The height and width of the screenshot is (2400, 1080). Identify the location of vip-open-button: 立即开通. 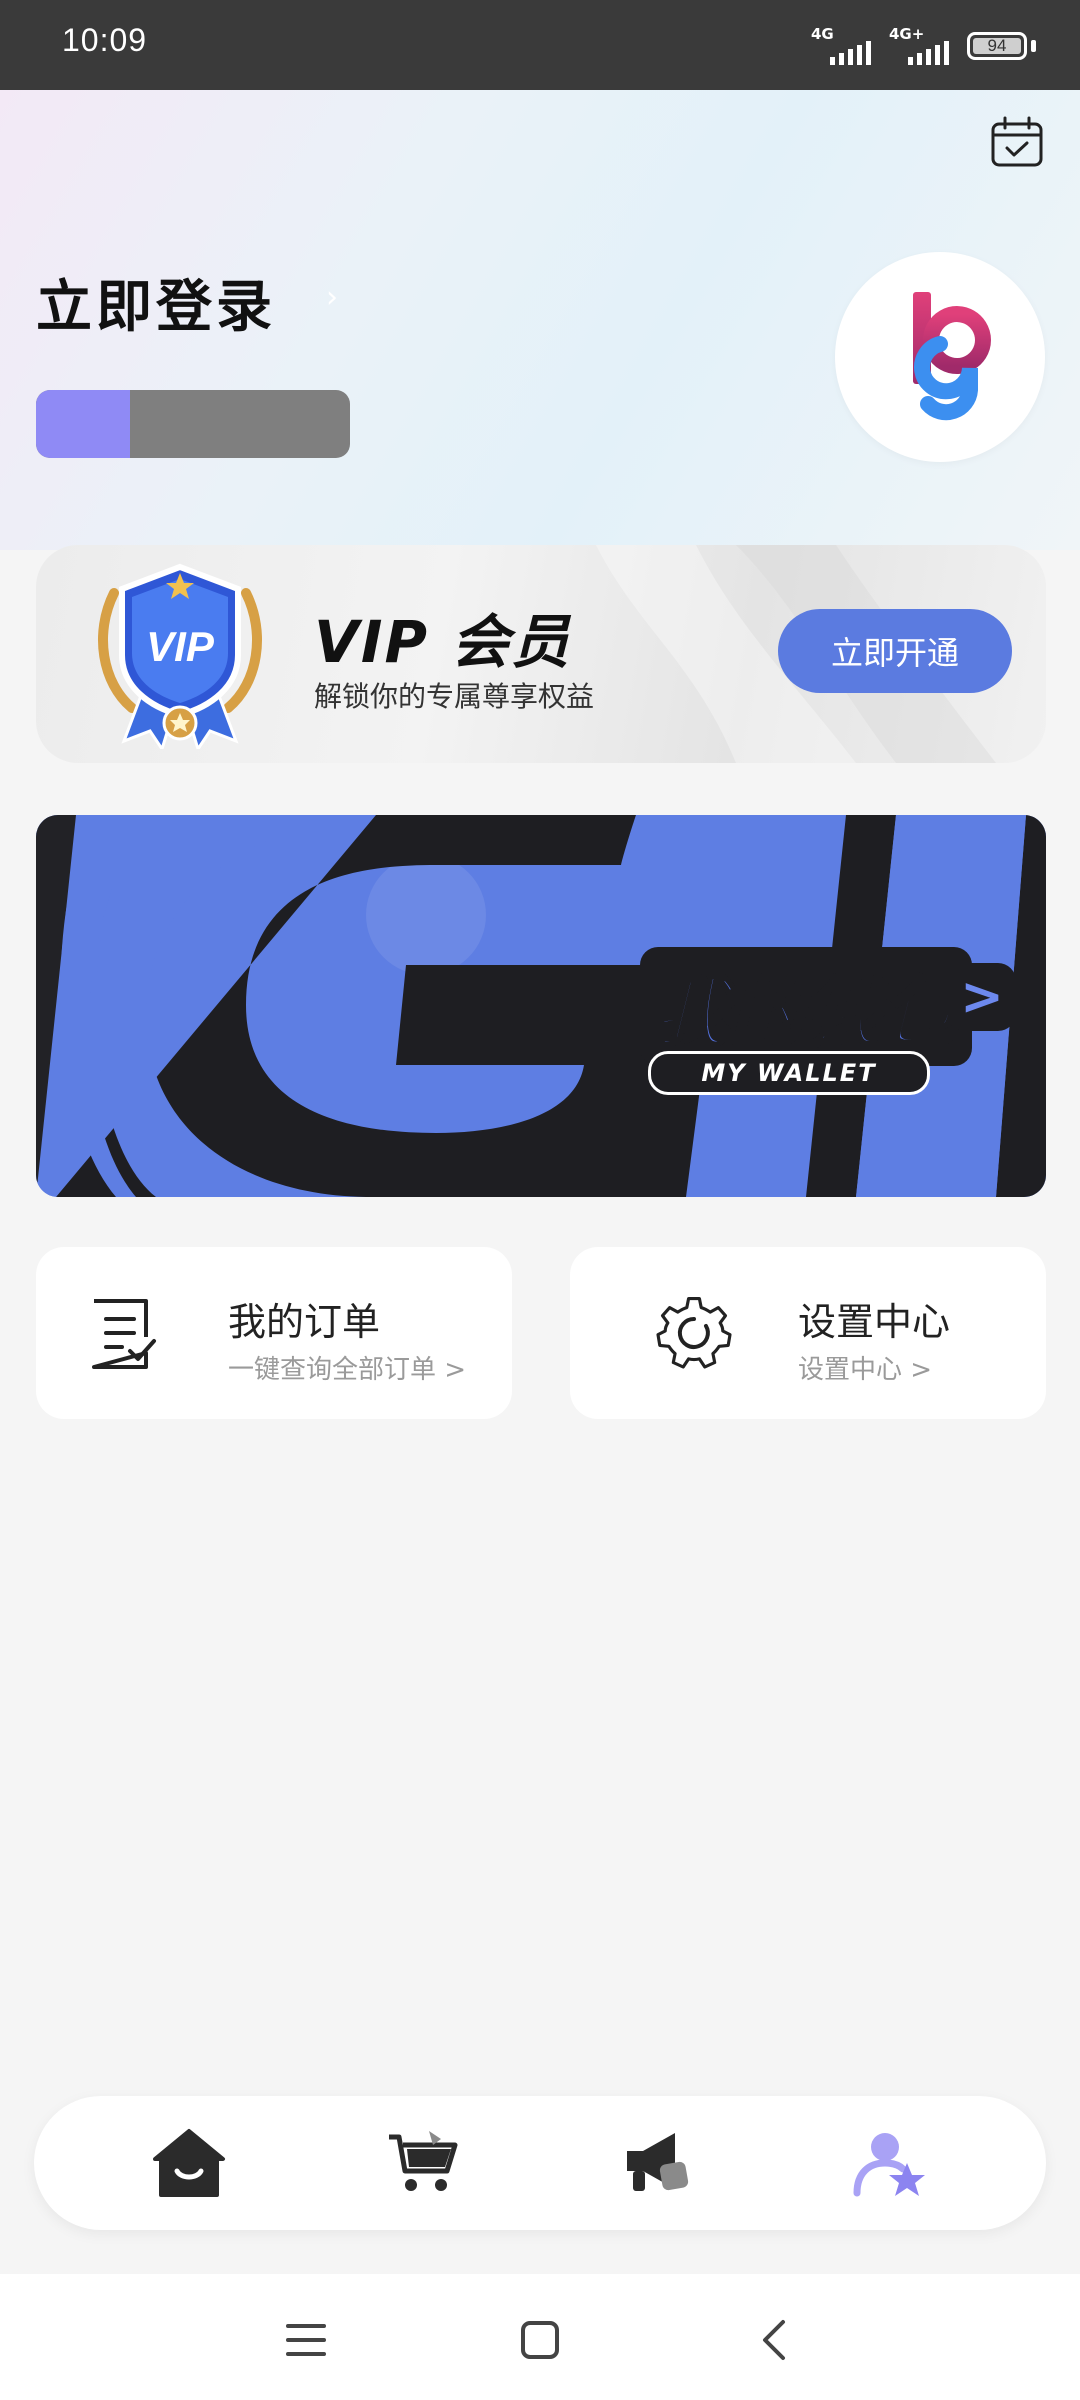
(895, 651).